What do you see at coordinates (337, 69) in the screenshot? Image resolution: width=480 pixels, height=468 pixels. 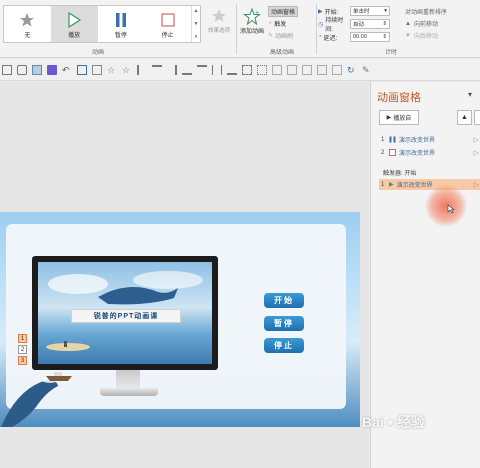 I see `selection-icon` at bounding box center [337, 69].